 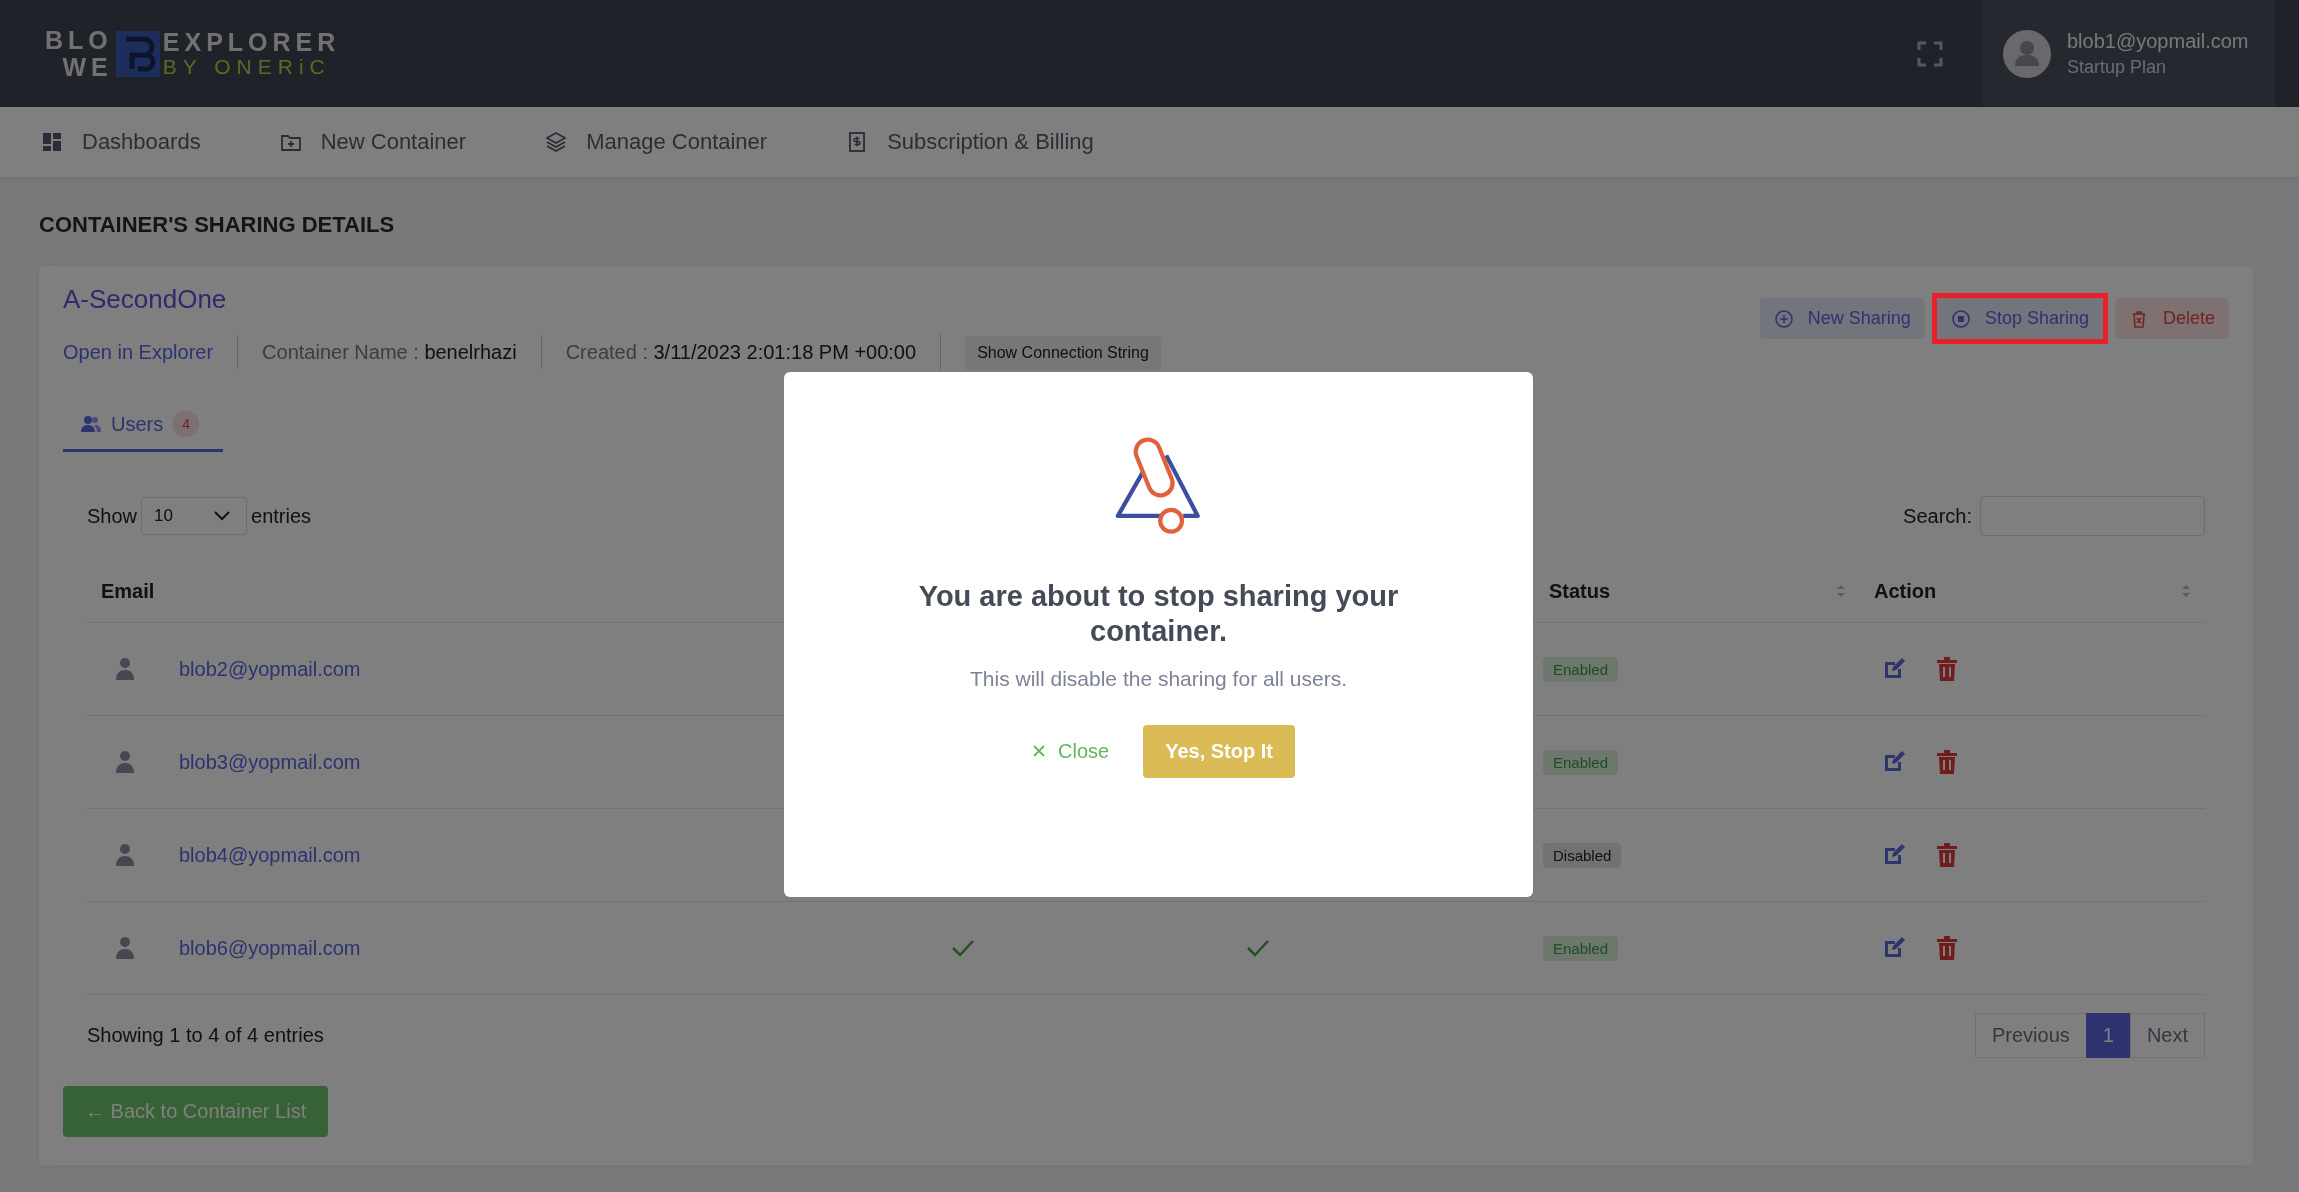 What do you see at coordinates (128, 591) in the screenshot?
I see `column-header: Email` at bounding box center [128, 591].